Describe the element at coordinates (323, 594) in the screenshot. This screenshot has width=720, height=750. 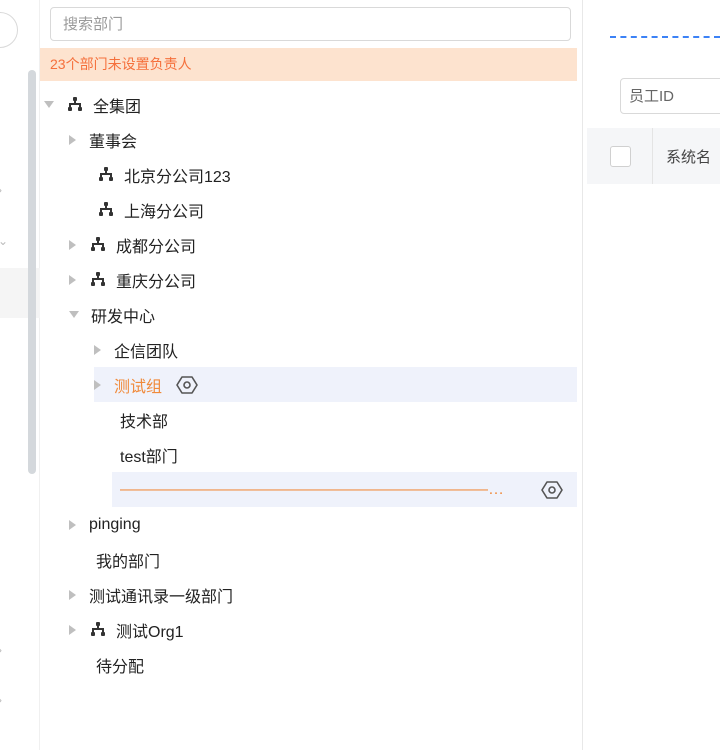
I see `tree-node: 测试通讯录一级部门` at that location.